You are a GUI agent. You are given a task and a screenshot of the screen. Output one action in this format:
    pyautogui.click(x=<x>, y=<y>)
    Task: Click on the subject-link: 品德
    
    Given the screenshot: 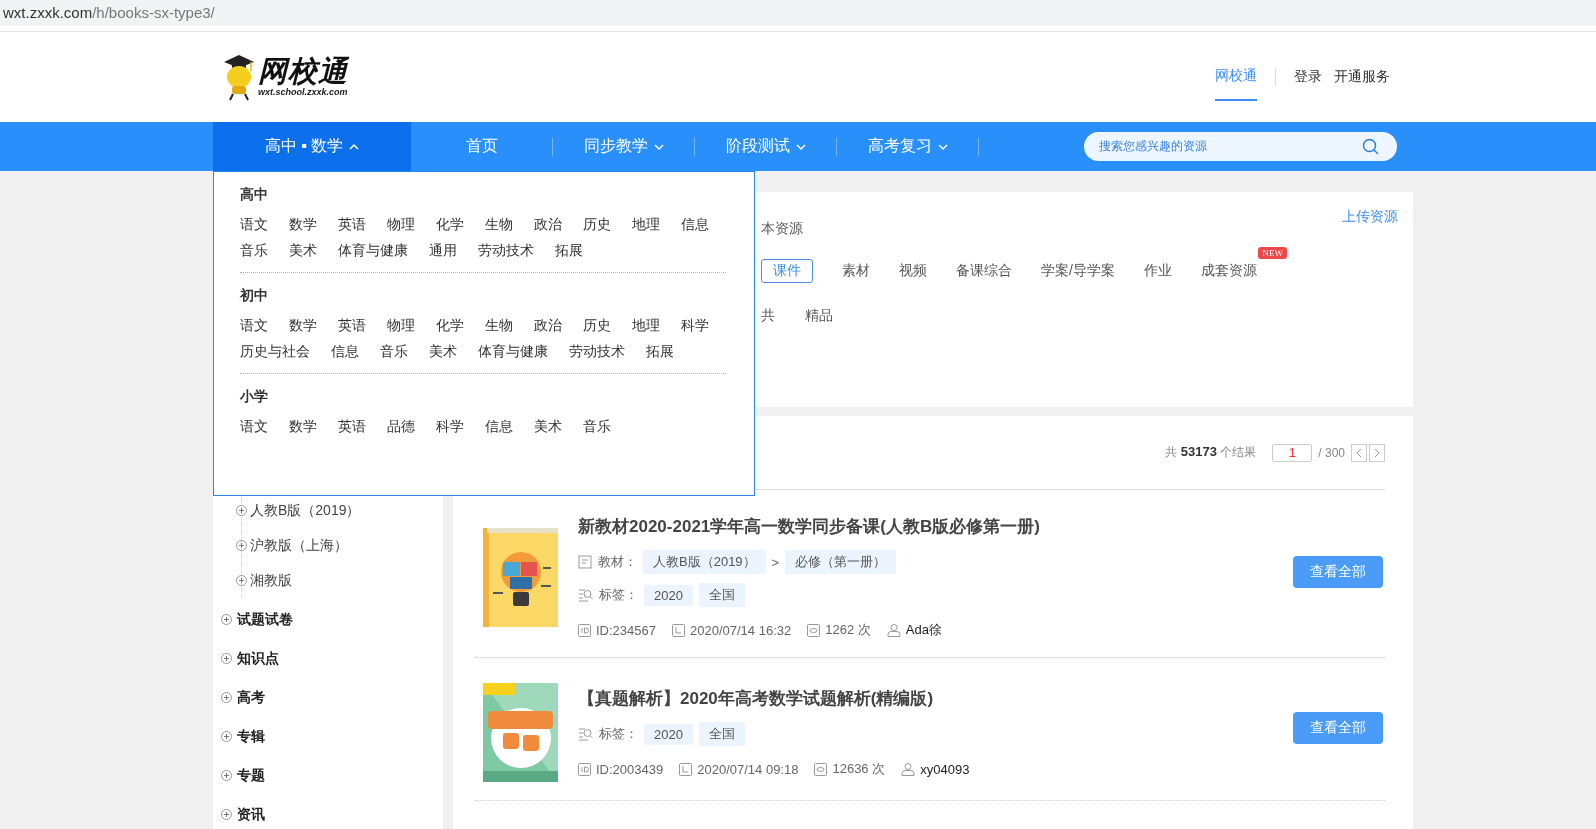 What is the action you would take?
    pyautogui.click(x=401, y=426)
    